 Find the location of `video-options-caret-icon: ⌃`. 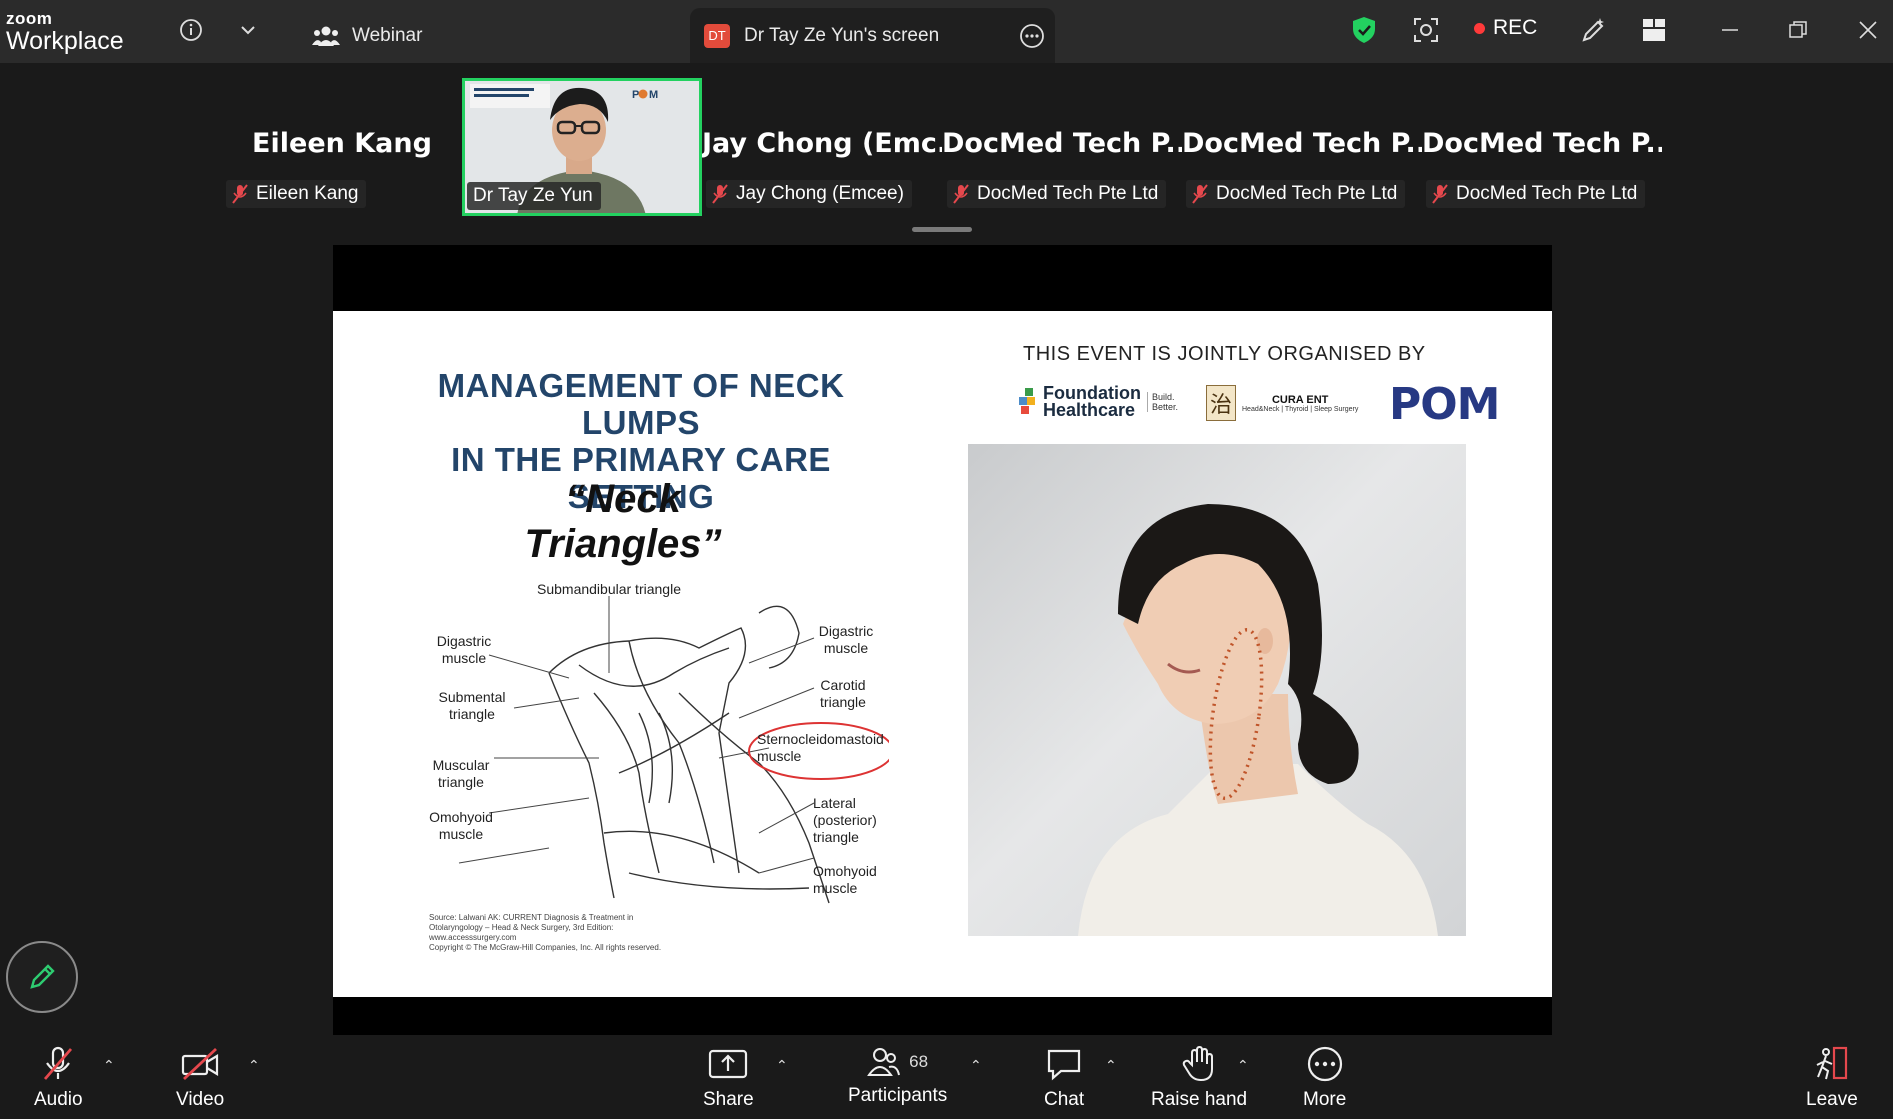

video-options-caret-icon: ⌃ is located at coordinates (254, 1065).